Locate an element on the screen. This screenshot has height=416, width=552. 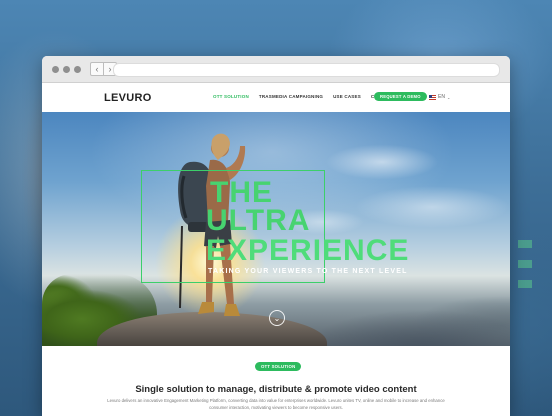
hero-headline-line-3: EXPERIENCE is located at coordinates (308, 250).